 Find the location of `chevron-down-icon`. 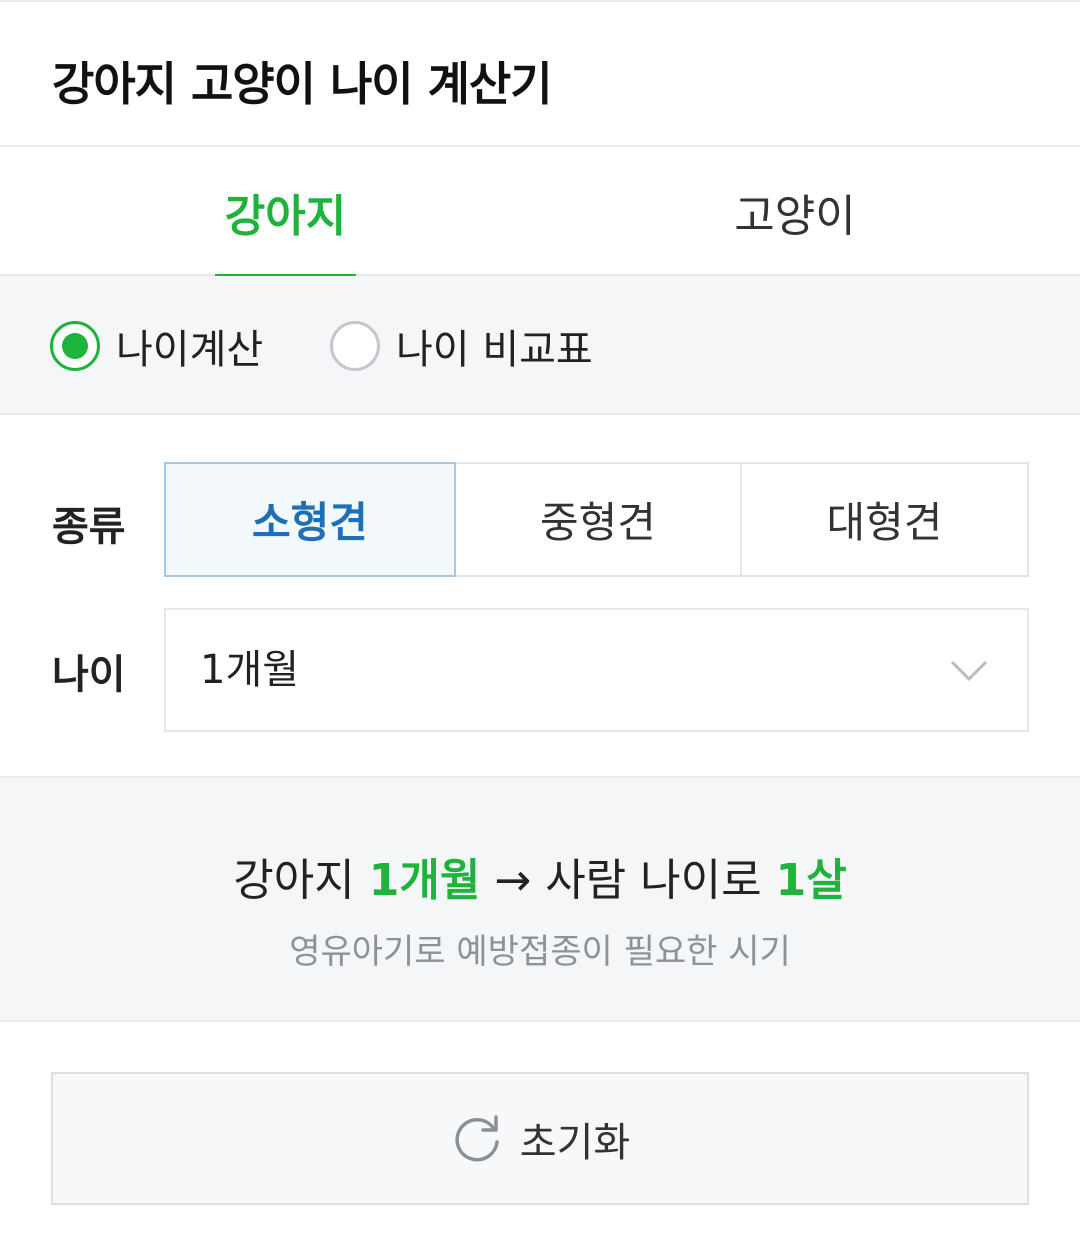

chevron-down-icon is located at coordinates (969, 671).